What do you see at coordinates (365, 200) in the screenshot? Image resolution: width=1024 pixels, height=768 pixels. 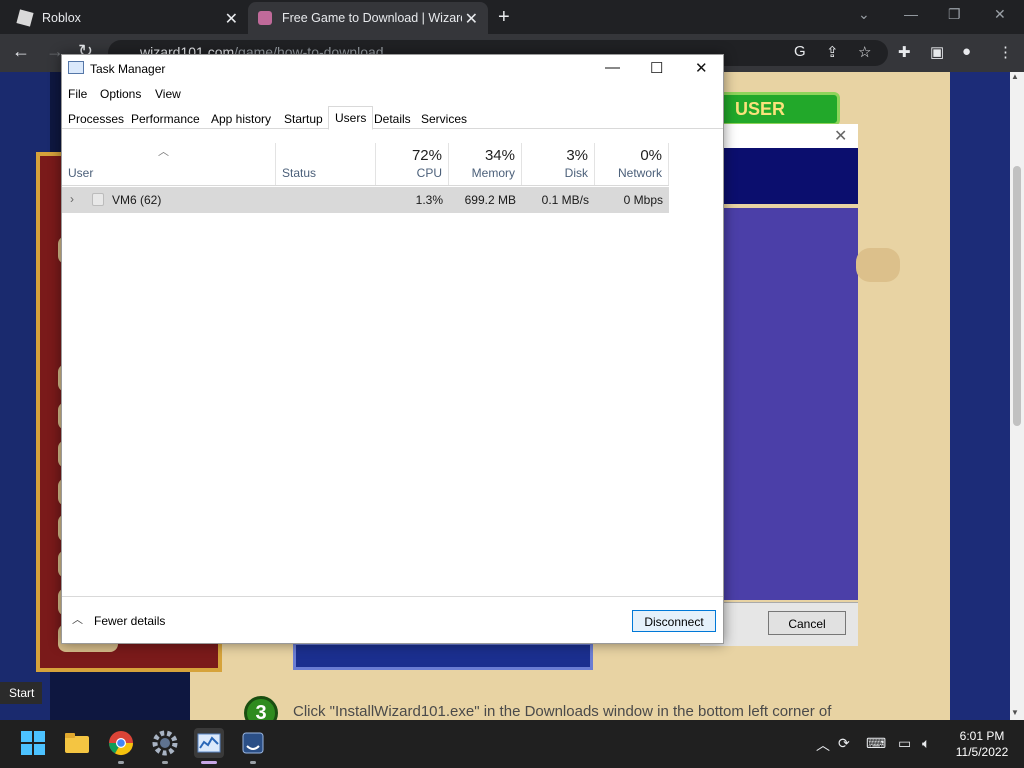 I see `table-row: › VM6 (62) 1.3% 699.2 MB 0.1 MB/s 0 Mbps` at bounding box center [365, 200].